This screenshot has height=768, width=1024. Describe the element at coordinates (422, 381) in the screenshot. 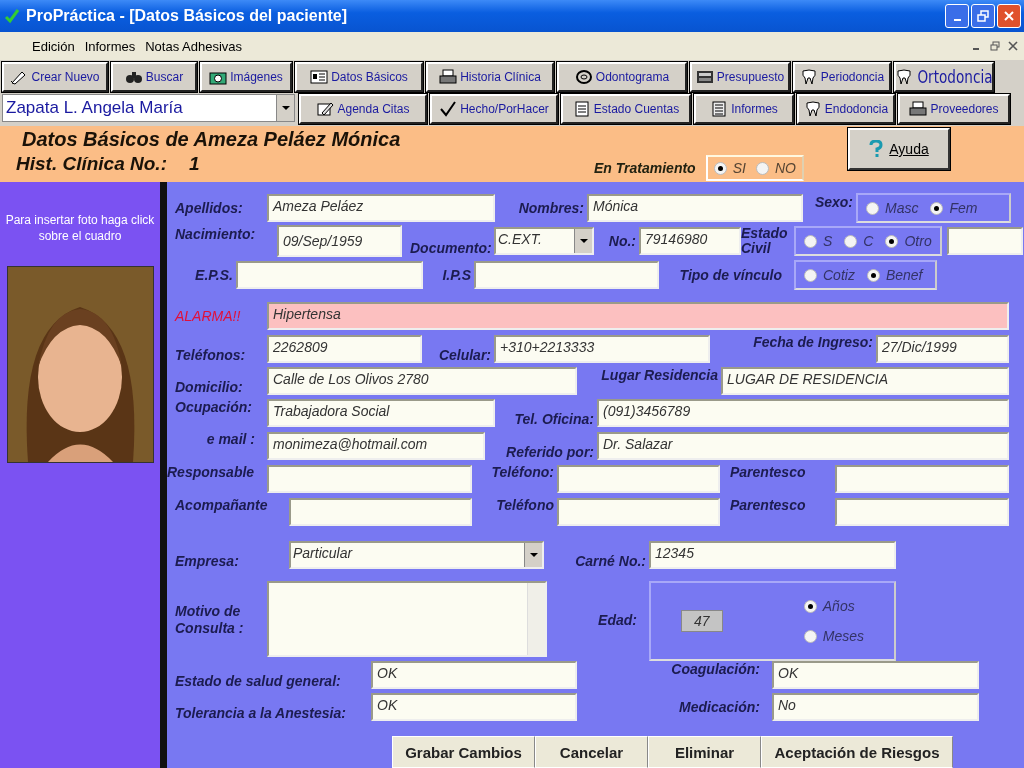

I see `input-field: Calle de Los Olivos 2780` at that location.